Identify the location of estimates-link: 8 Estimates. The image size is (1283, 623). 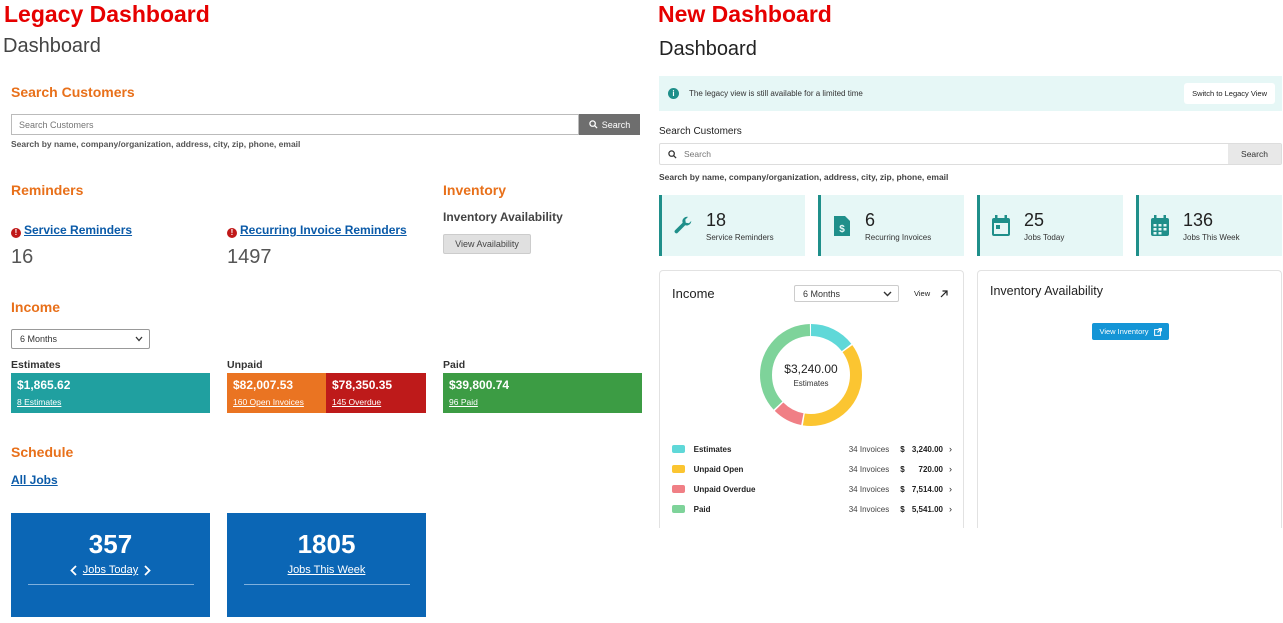
(110, 402).